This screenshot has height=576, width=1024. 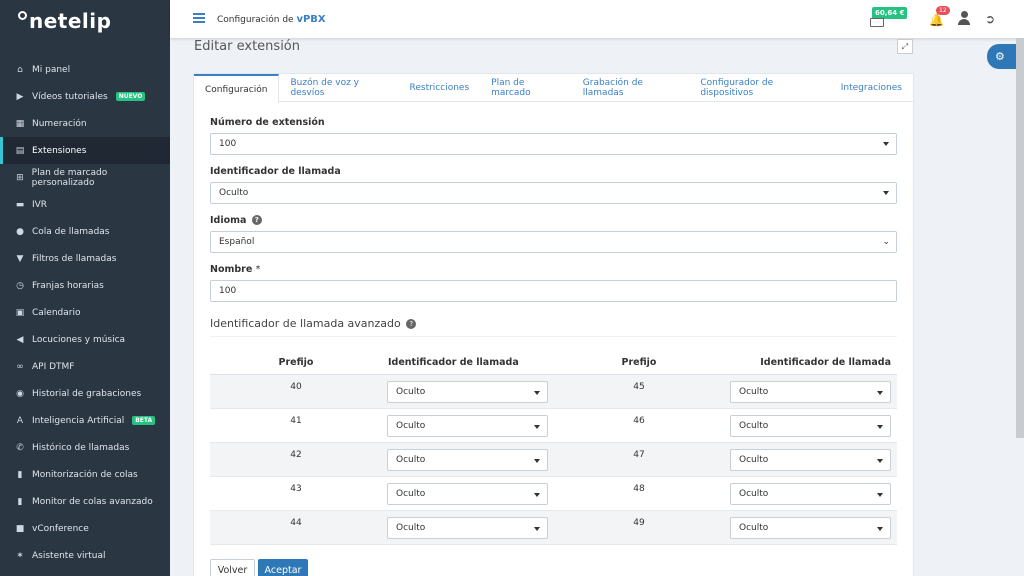 What do you see at coordinates (199, 18) in the screenshot?
I see `menu-toggle-icon` at bounding box center [199, 18].